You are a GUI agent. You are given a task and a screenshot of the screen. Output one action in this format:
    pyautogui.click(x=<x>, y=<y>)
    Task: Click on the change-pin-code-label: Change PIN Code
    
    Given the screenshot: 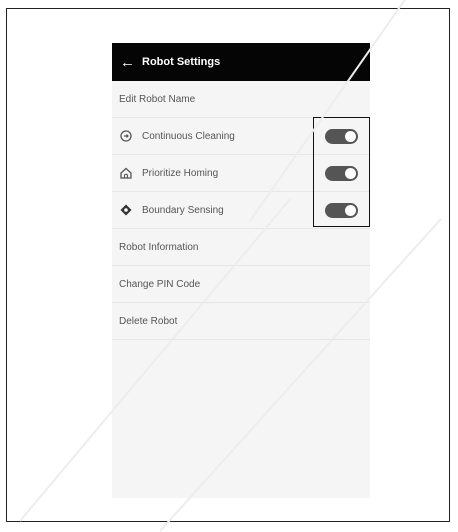 What is the action you would take?
    pyautogui.click(x=160, y=284)
    